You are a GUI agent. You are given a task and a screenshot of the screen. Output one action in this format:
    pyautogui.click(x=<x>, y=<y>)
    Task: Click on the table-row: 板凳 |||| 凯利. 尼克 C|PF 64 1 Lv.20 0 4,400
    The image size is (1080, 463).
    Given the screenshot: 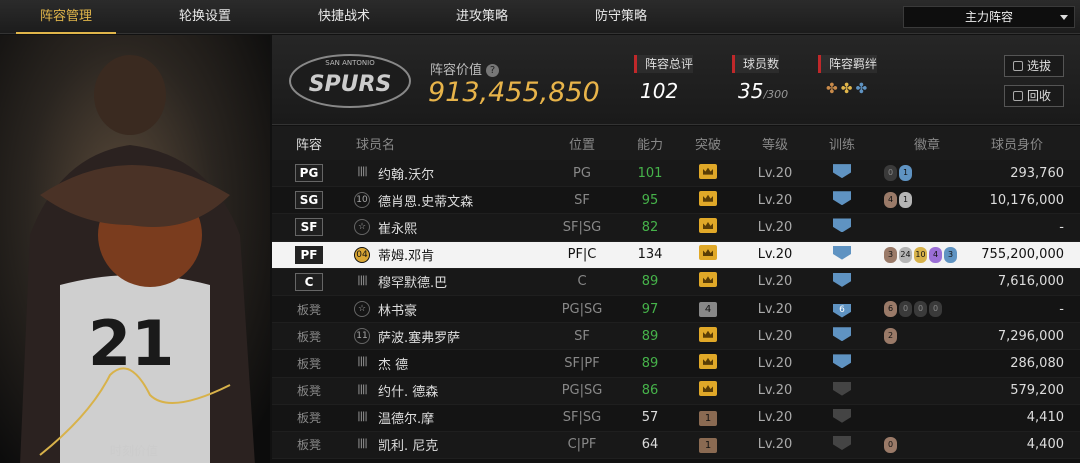 What is the action you would take?
    pyautogui.click(x=676, y=445)
    